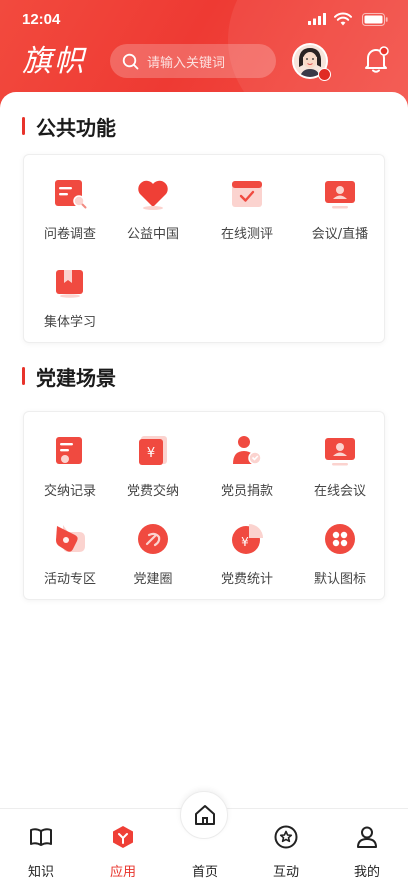 The height and width of the screenshot is (883, 408). I want to click on app-logo: 旗帜, so click(54, 61).